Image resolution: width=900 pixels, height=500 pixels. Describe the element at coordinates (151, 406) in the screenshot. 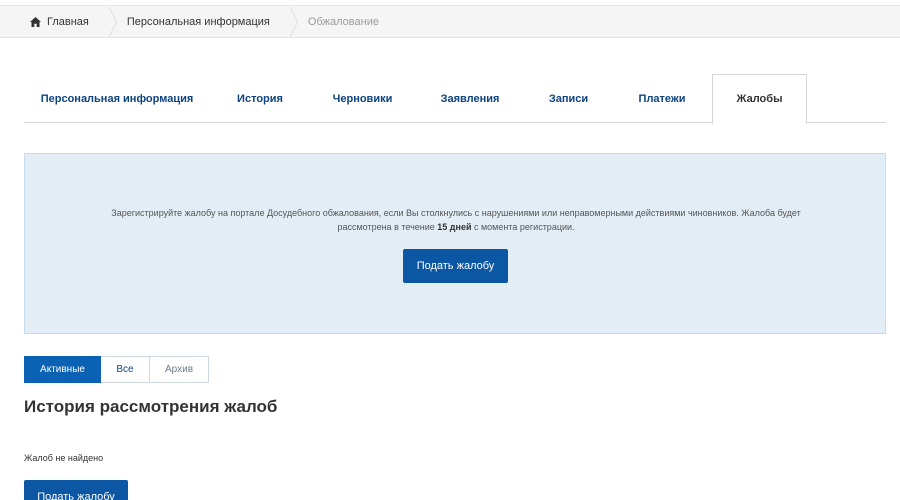

I see `section-title: История рассмотрения жалоб` at that location.